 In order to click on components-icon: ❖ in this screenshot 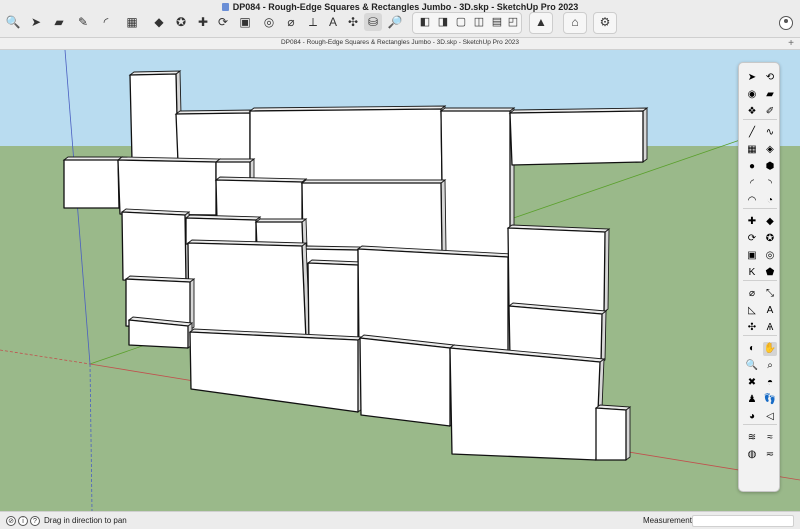, I will do `click(752, 112)`.